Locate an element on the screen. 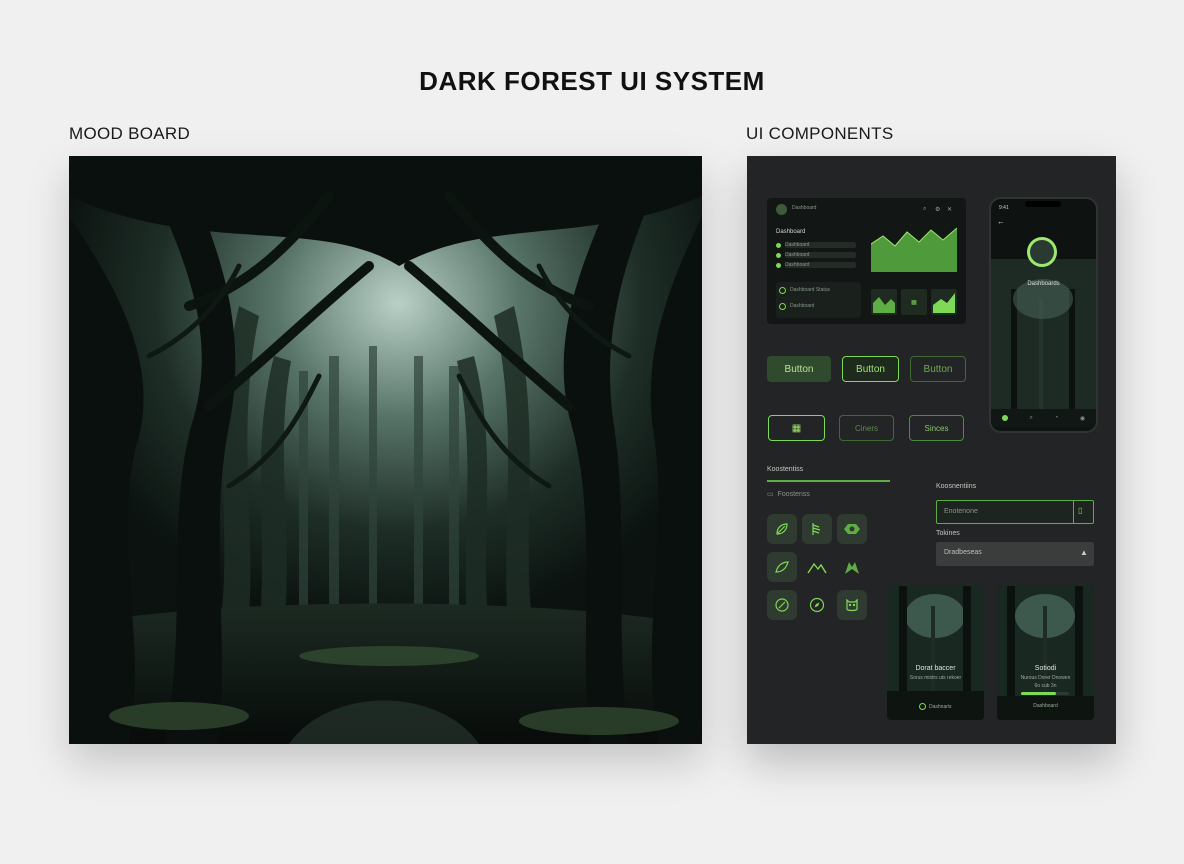 This screenshot has width=1184, height=864. phone-bottom-nav: ⌕ ◔ ◉ is located at coordinates (1043, 418).